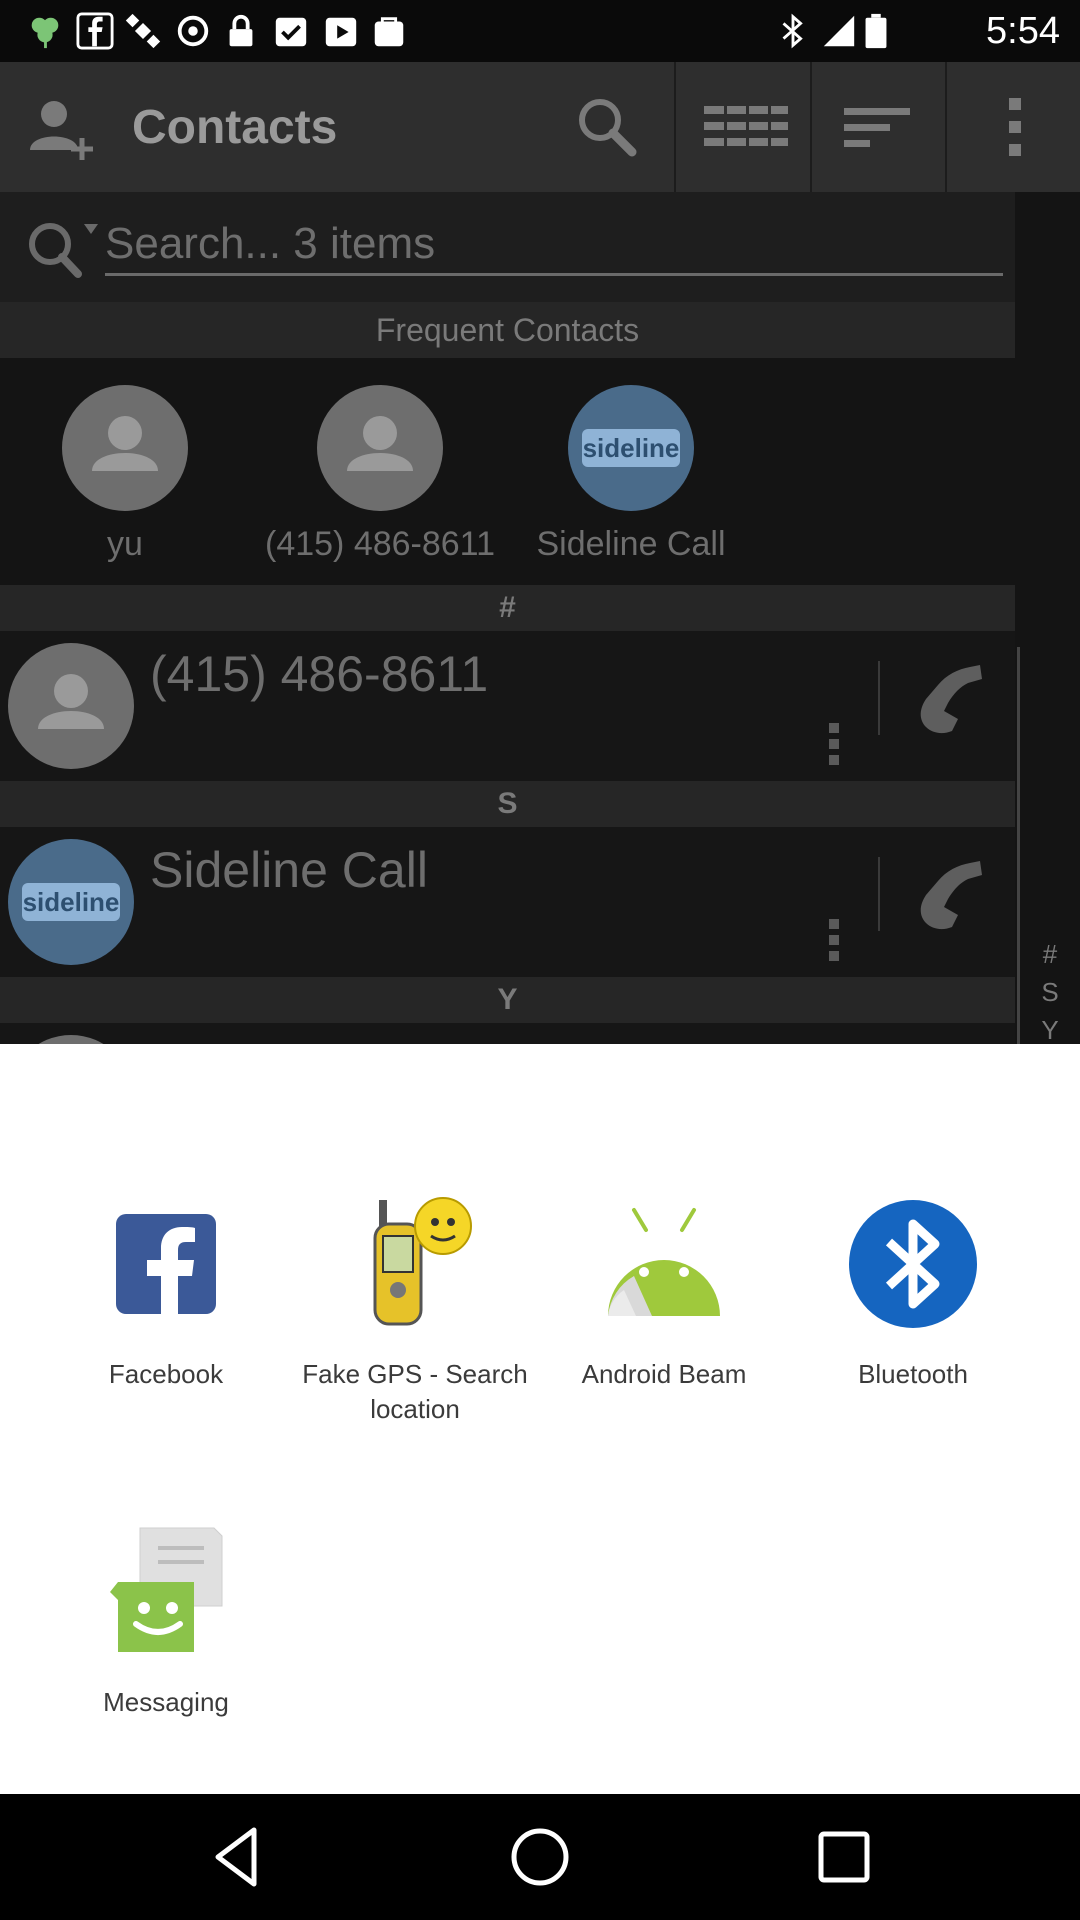  Describe the element at coordinates (554, 244) in the screenshot. I see `search-input: Search... 3 items` at that location.